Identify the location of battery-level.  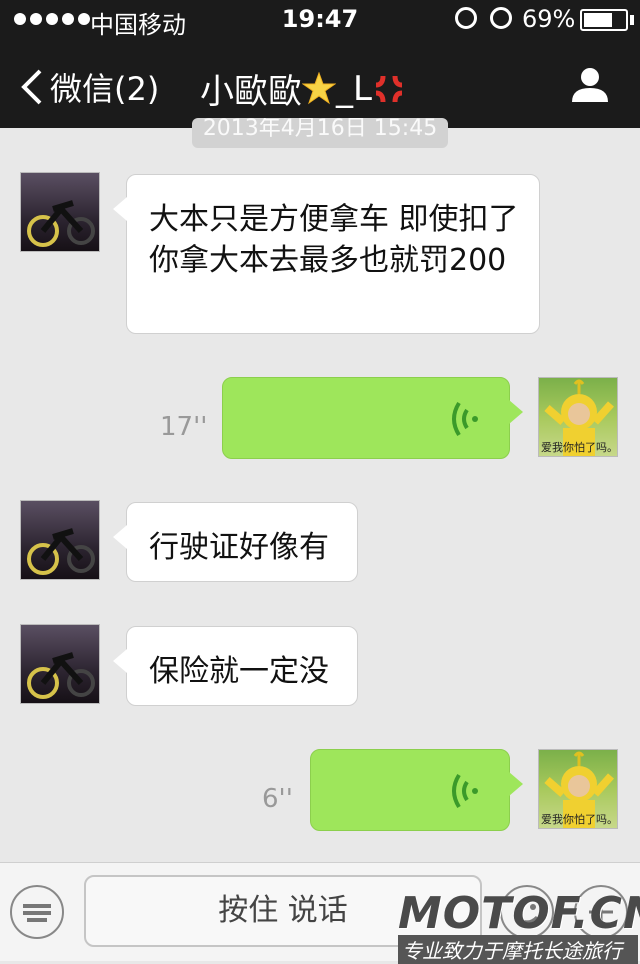
(598, 20).